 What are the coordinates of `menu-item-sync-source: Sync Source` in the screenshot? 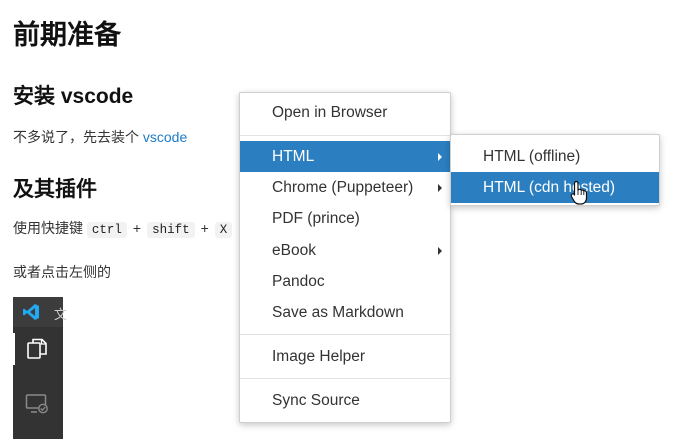 It's located at (345, 400).